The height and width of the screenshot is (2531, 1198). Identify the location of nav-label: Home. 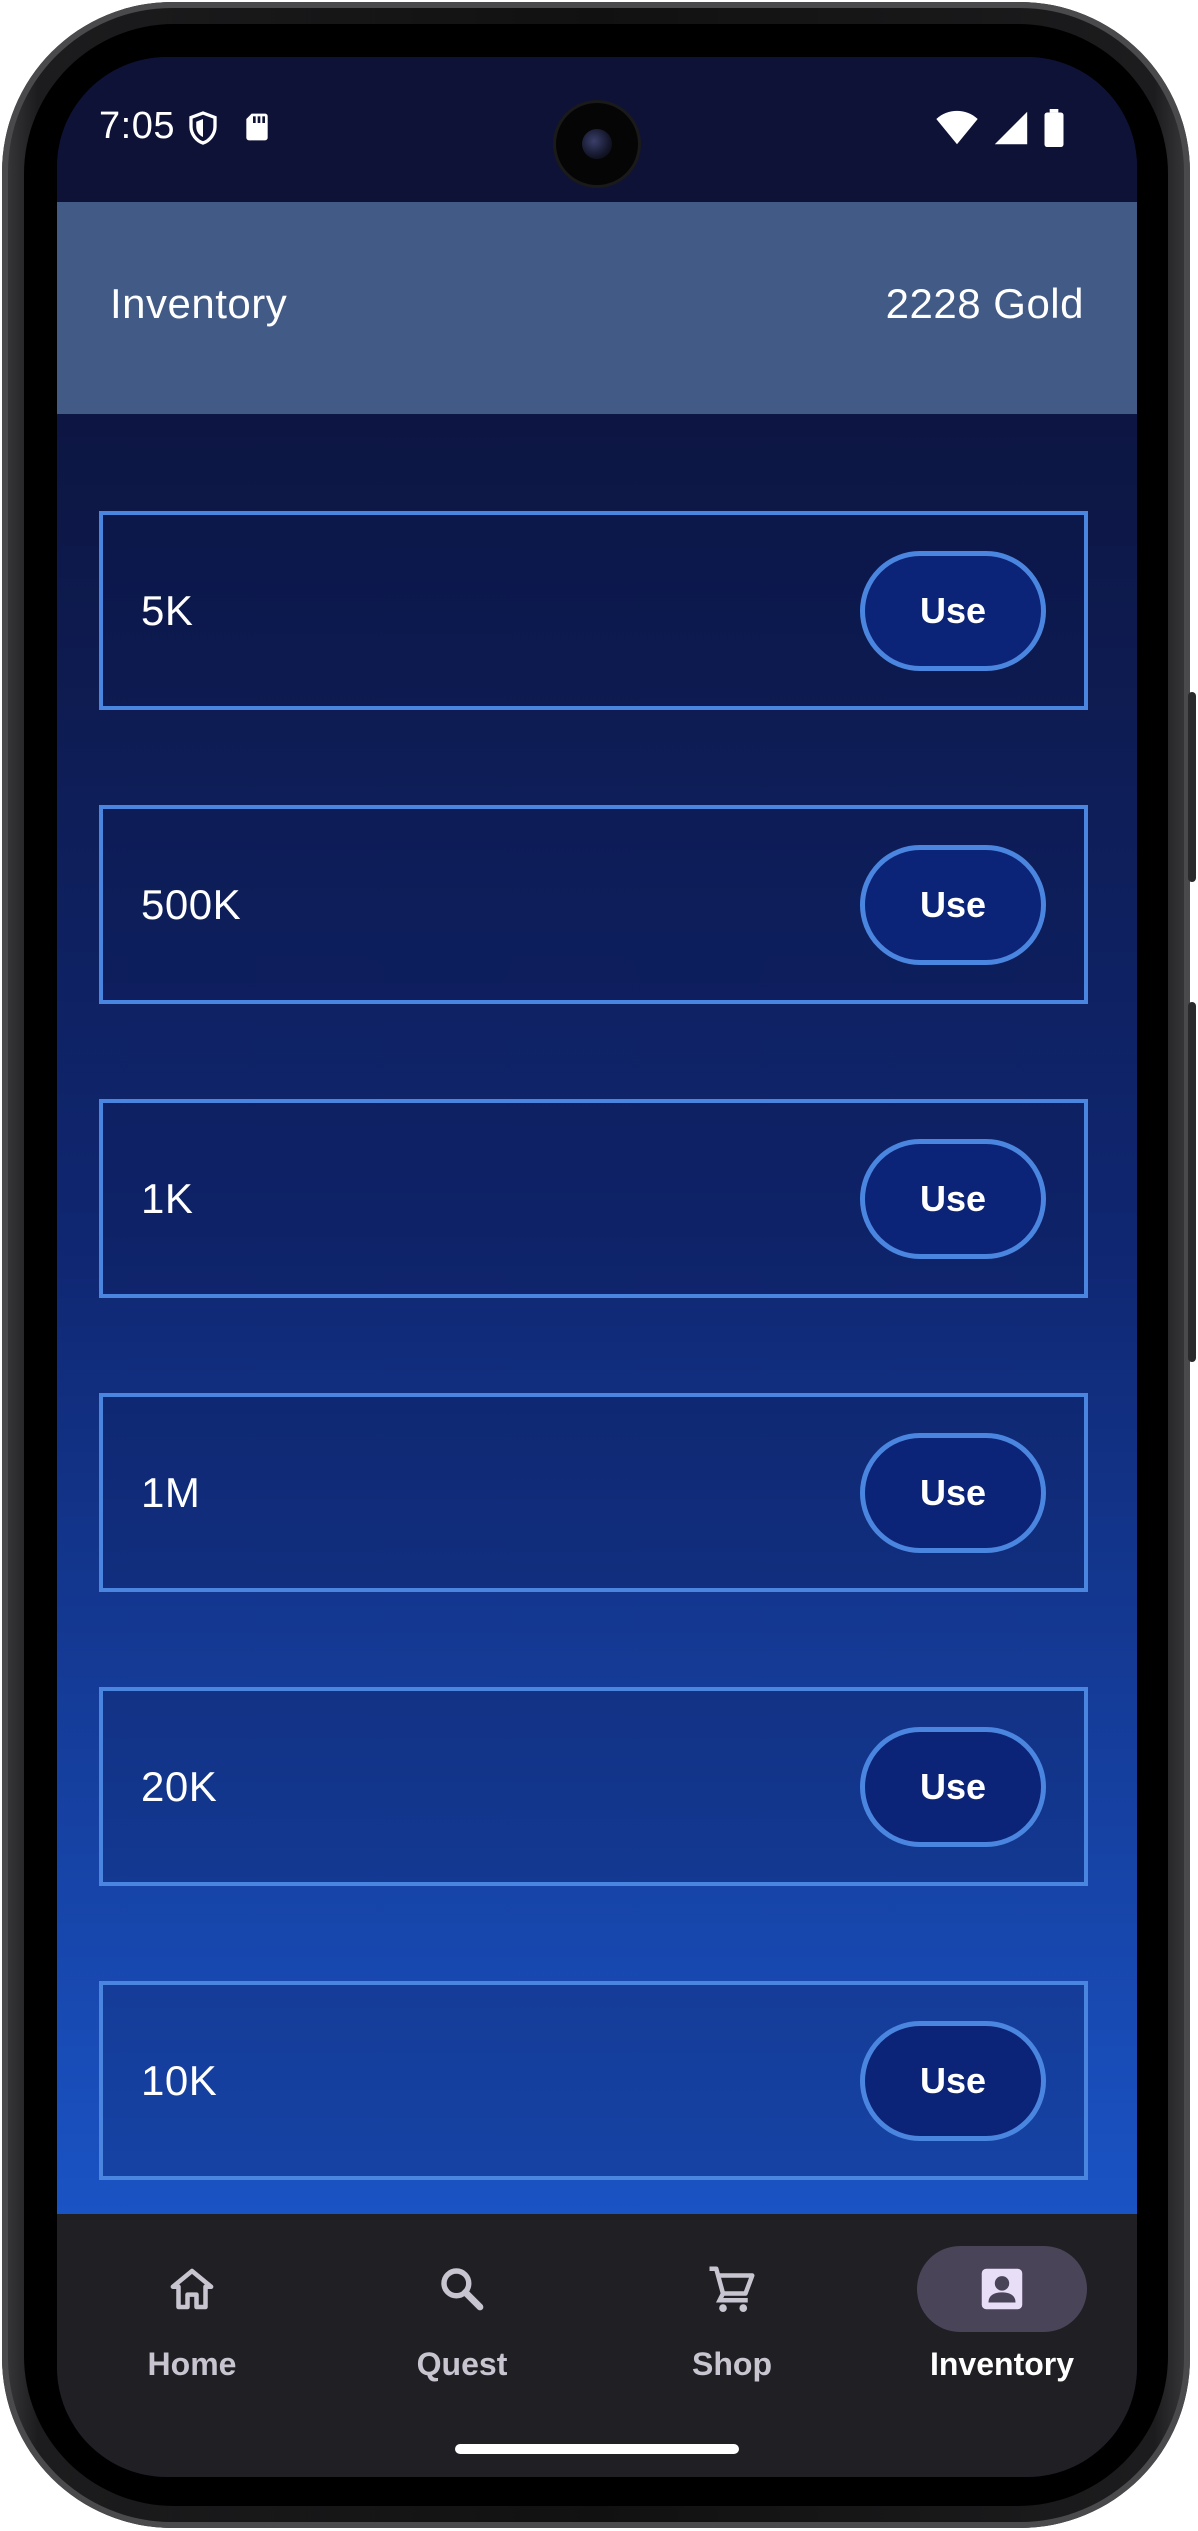
(192, 2364).